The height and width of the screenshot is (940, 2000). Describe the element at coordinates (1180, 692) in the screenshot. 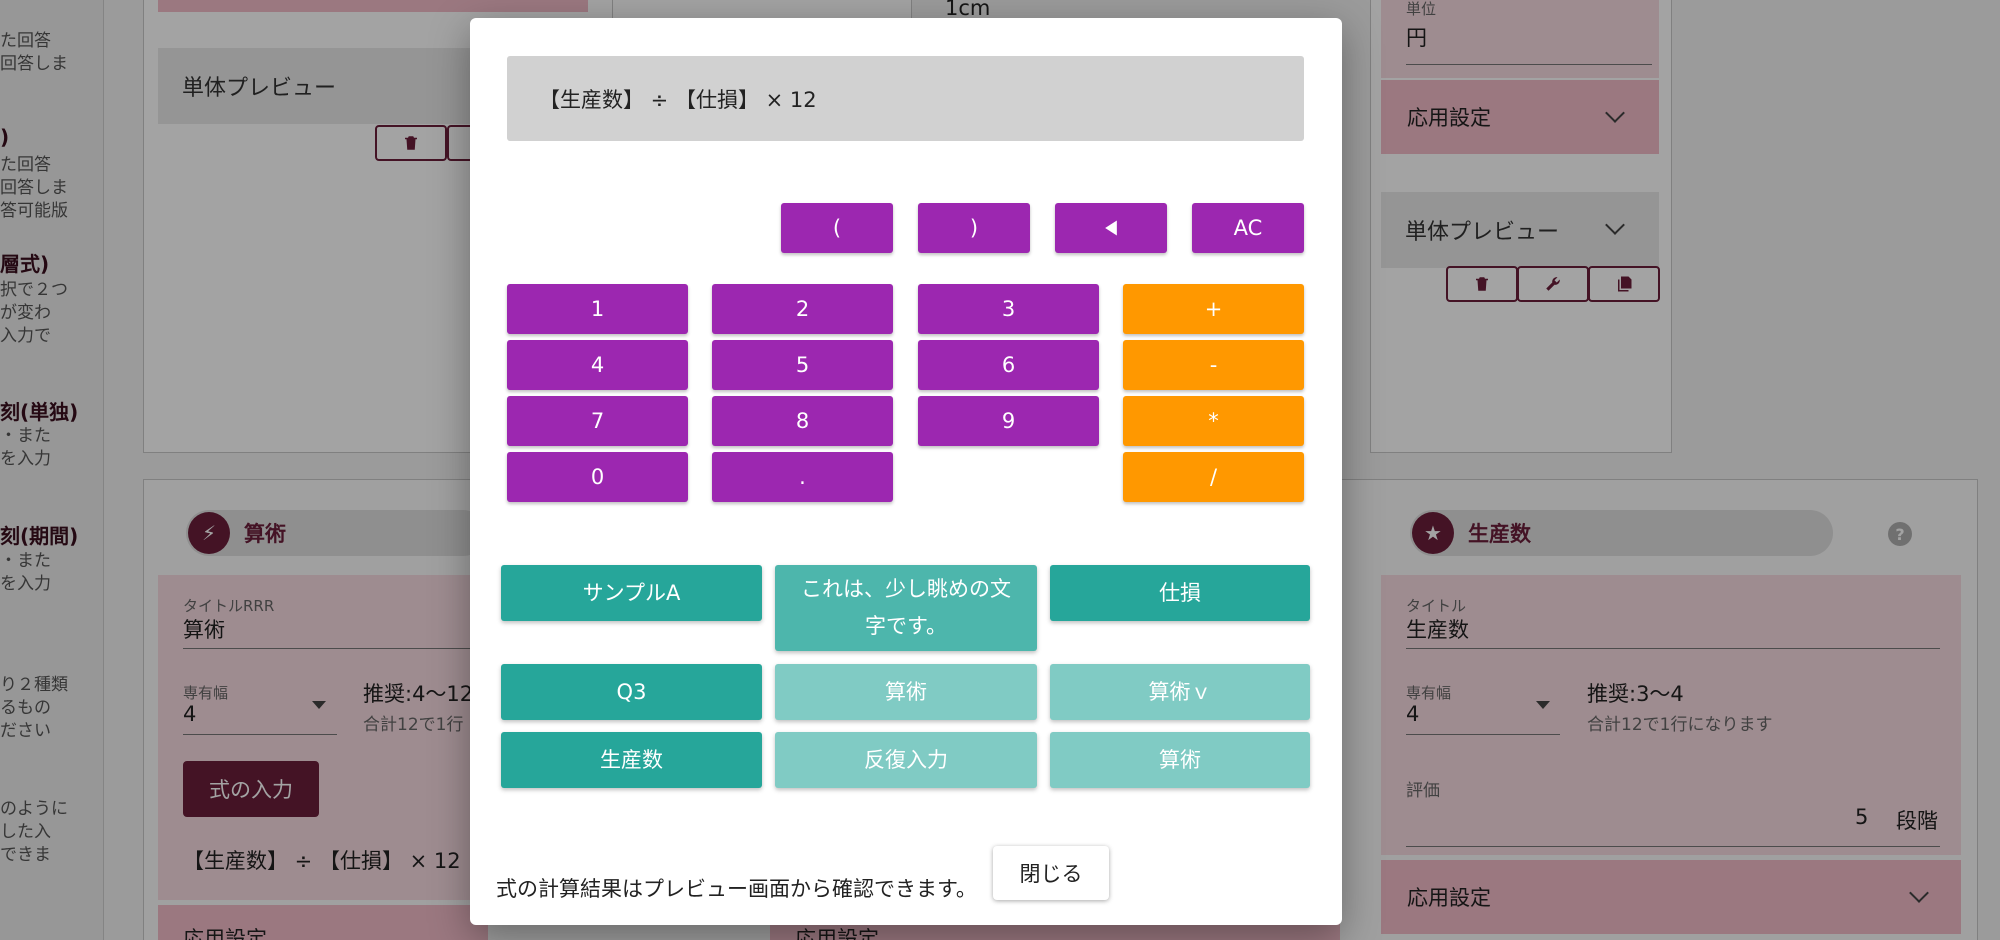

I see `variable-button: 算術ｖ` at that location.